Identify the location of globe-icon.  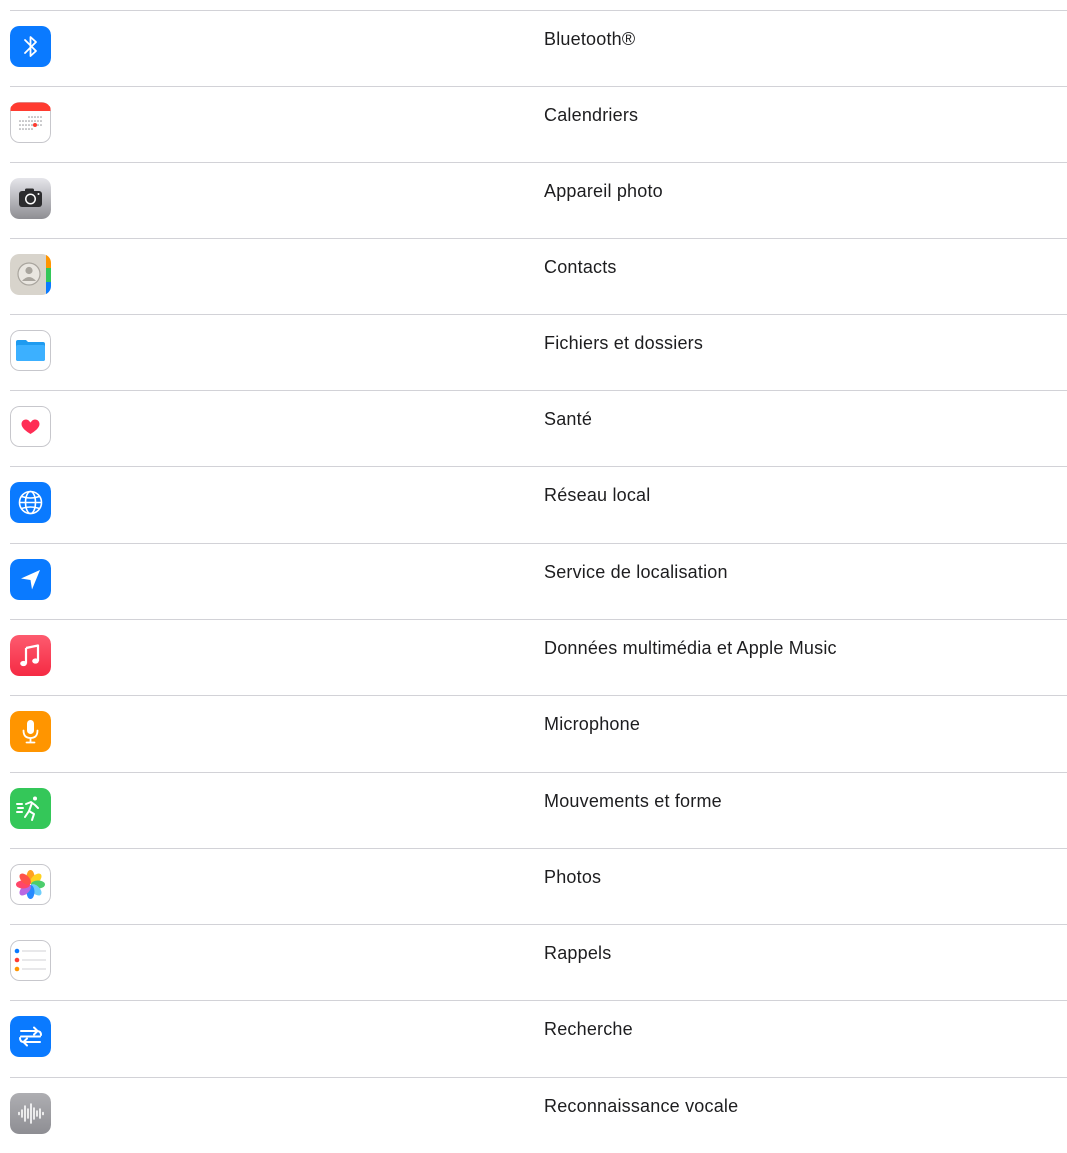
(30, 502).